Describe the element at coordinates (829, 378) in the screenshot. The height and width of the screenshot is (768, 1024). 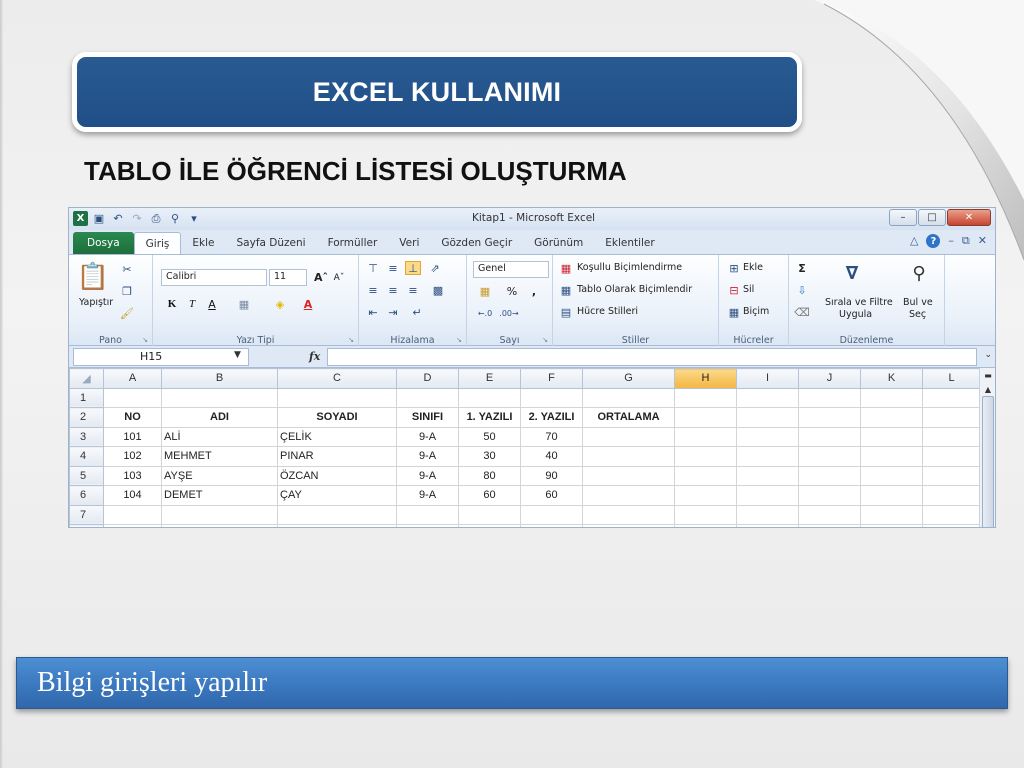
I see `column-header-j: J` at that location.